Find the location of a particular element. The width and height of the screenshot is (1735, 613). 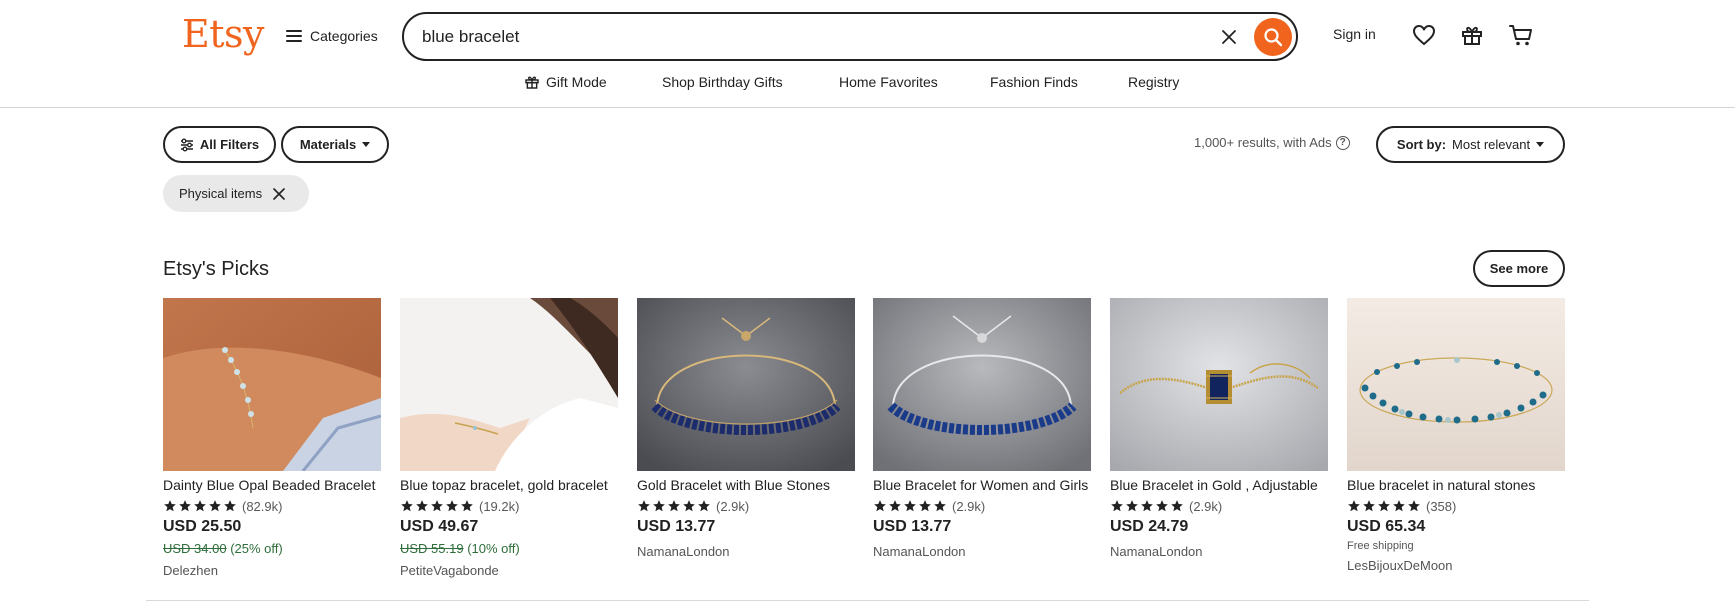

star-rating: (19.2k) is located at coordinates (509, 506).